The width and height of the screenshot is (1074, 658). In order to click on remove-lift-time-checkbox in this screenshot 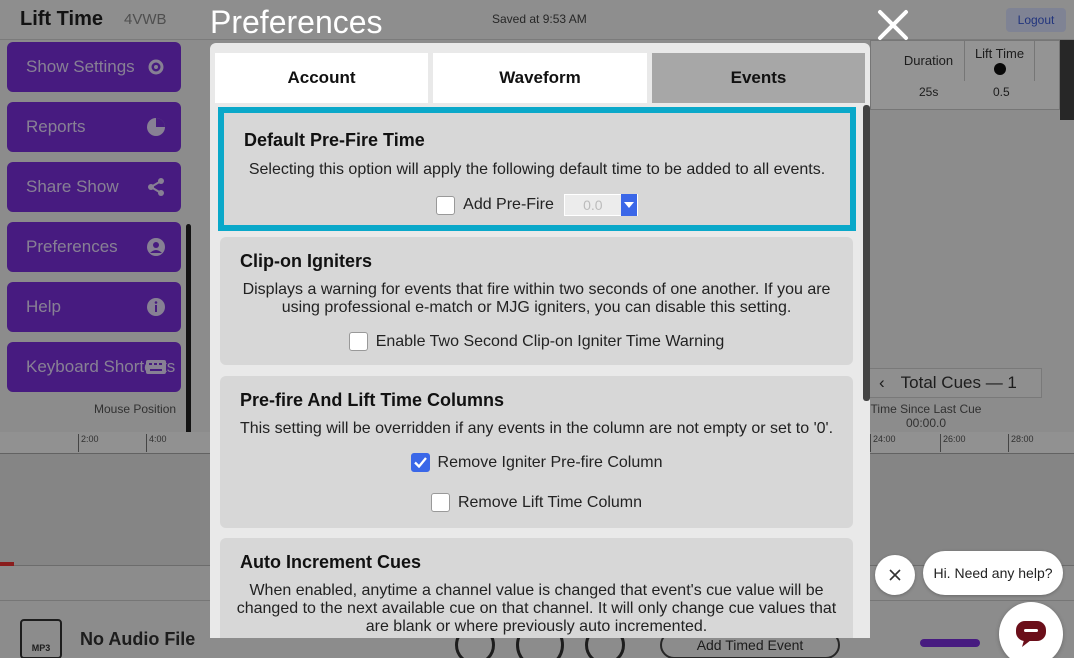, I will do `click(440, 502)`.